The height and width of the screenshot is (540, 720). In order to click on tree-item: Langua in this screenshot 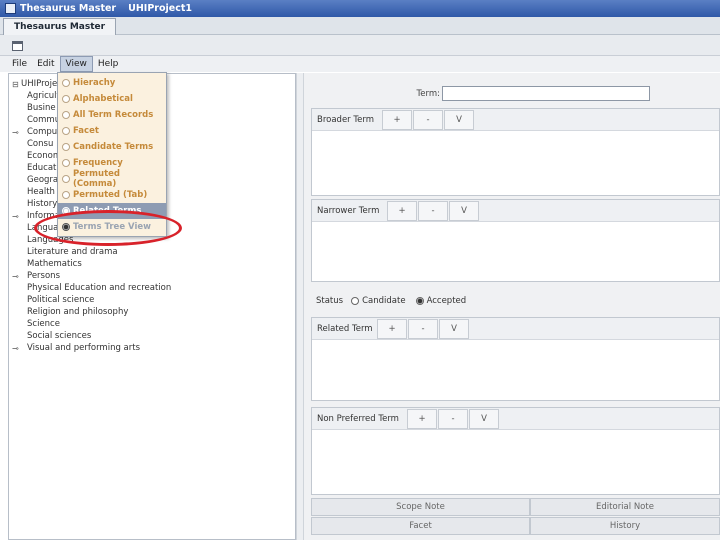, I will do `click(42, 228)`.